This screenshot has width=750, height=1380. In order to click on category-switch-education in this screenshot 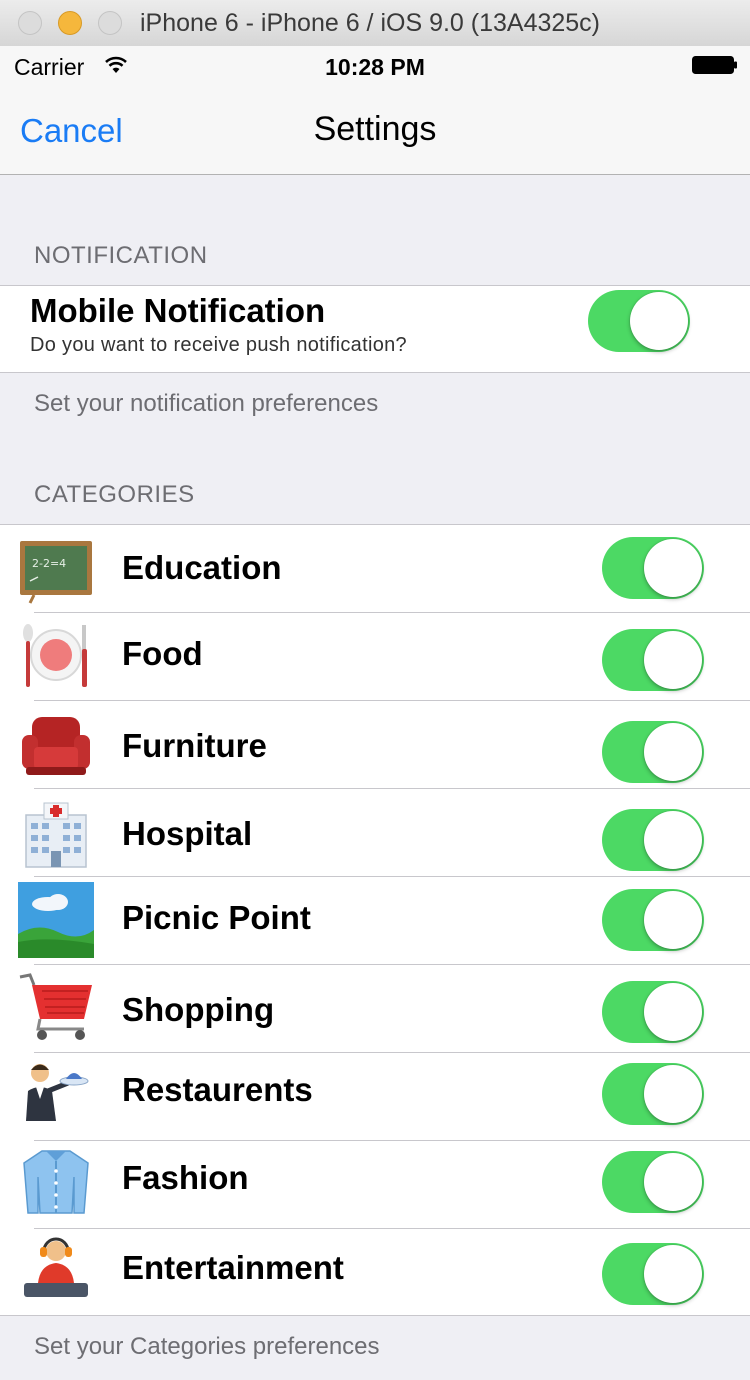, I will do `click(653, 568)`.